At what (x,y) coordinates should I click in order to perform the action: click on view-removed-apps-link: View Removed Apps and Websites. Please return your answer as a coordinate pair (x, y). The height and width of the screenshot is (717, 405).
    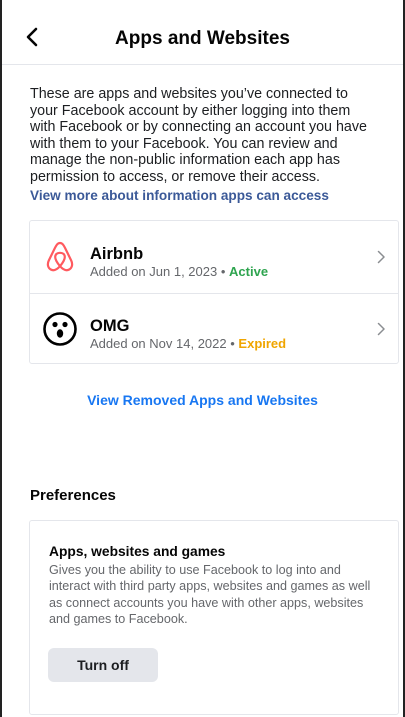
    Looking at the image, I should click on (202, 400).